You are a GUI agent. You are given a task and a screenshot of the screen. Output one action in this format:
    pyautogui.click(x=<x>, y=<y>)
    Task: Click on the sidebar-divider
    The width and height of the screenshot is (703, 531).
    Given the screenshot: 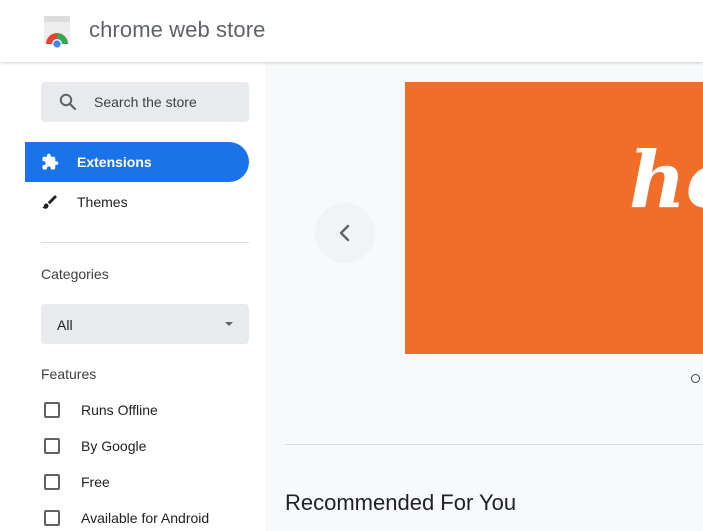 What is the action you would take?
    pyautogui.click(x=145, y=242)
    